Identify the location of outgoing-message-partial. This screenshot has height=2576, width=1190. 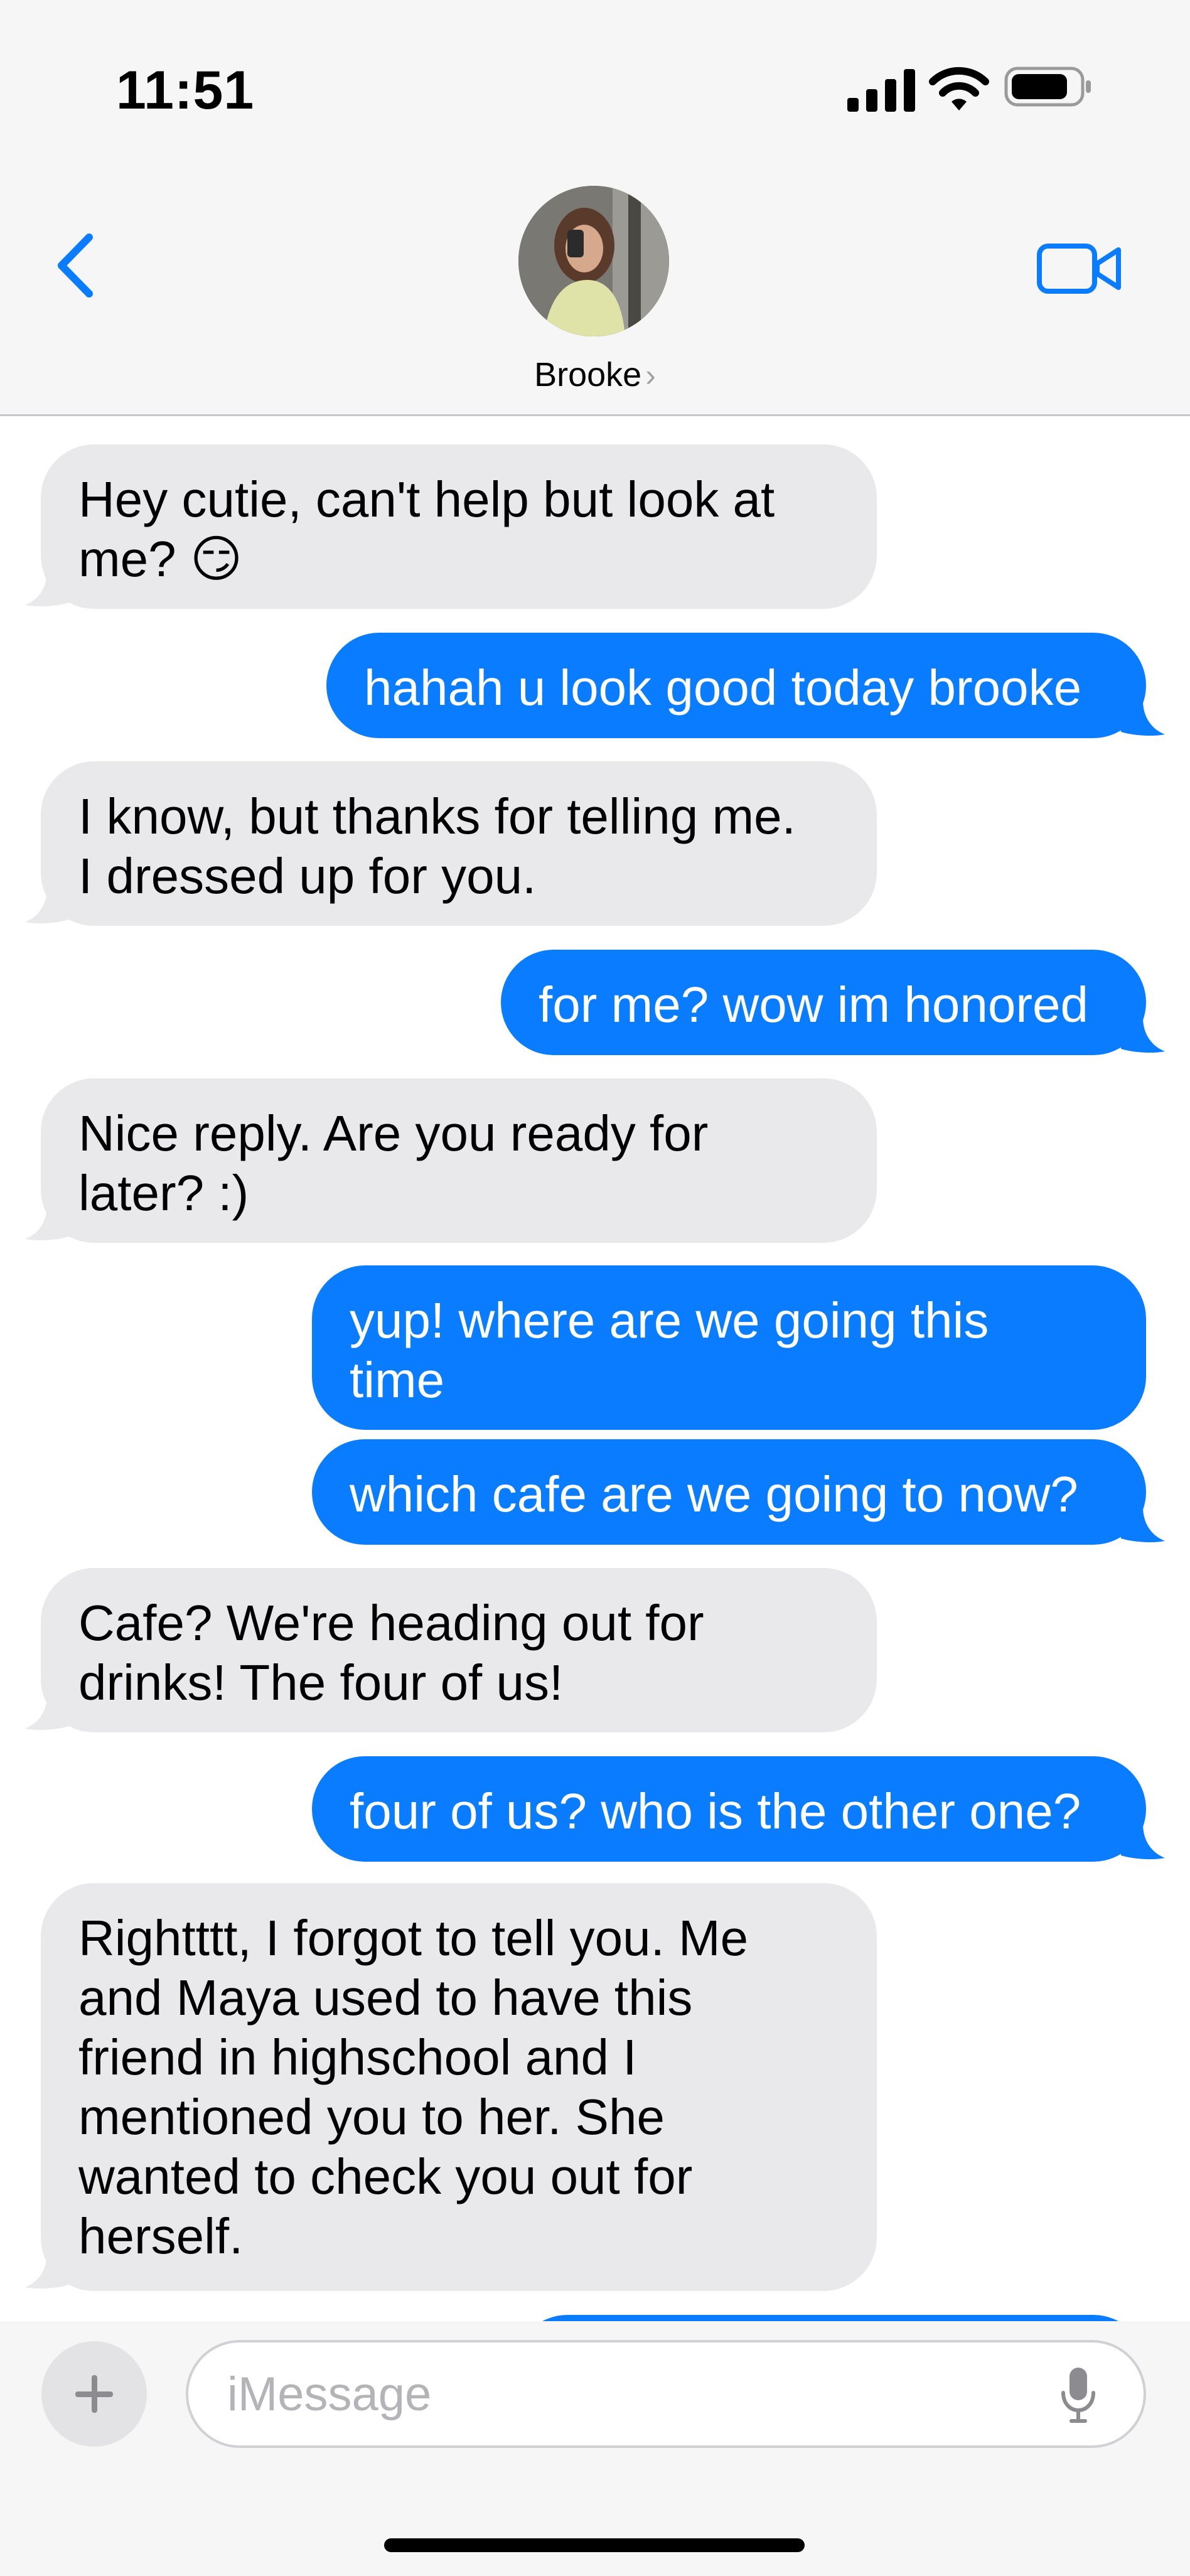
(830, 2318).